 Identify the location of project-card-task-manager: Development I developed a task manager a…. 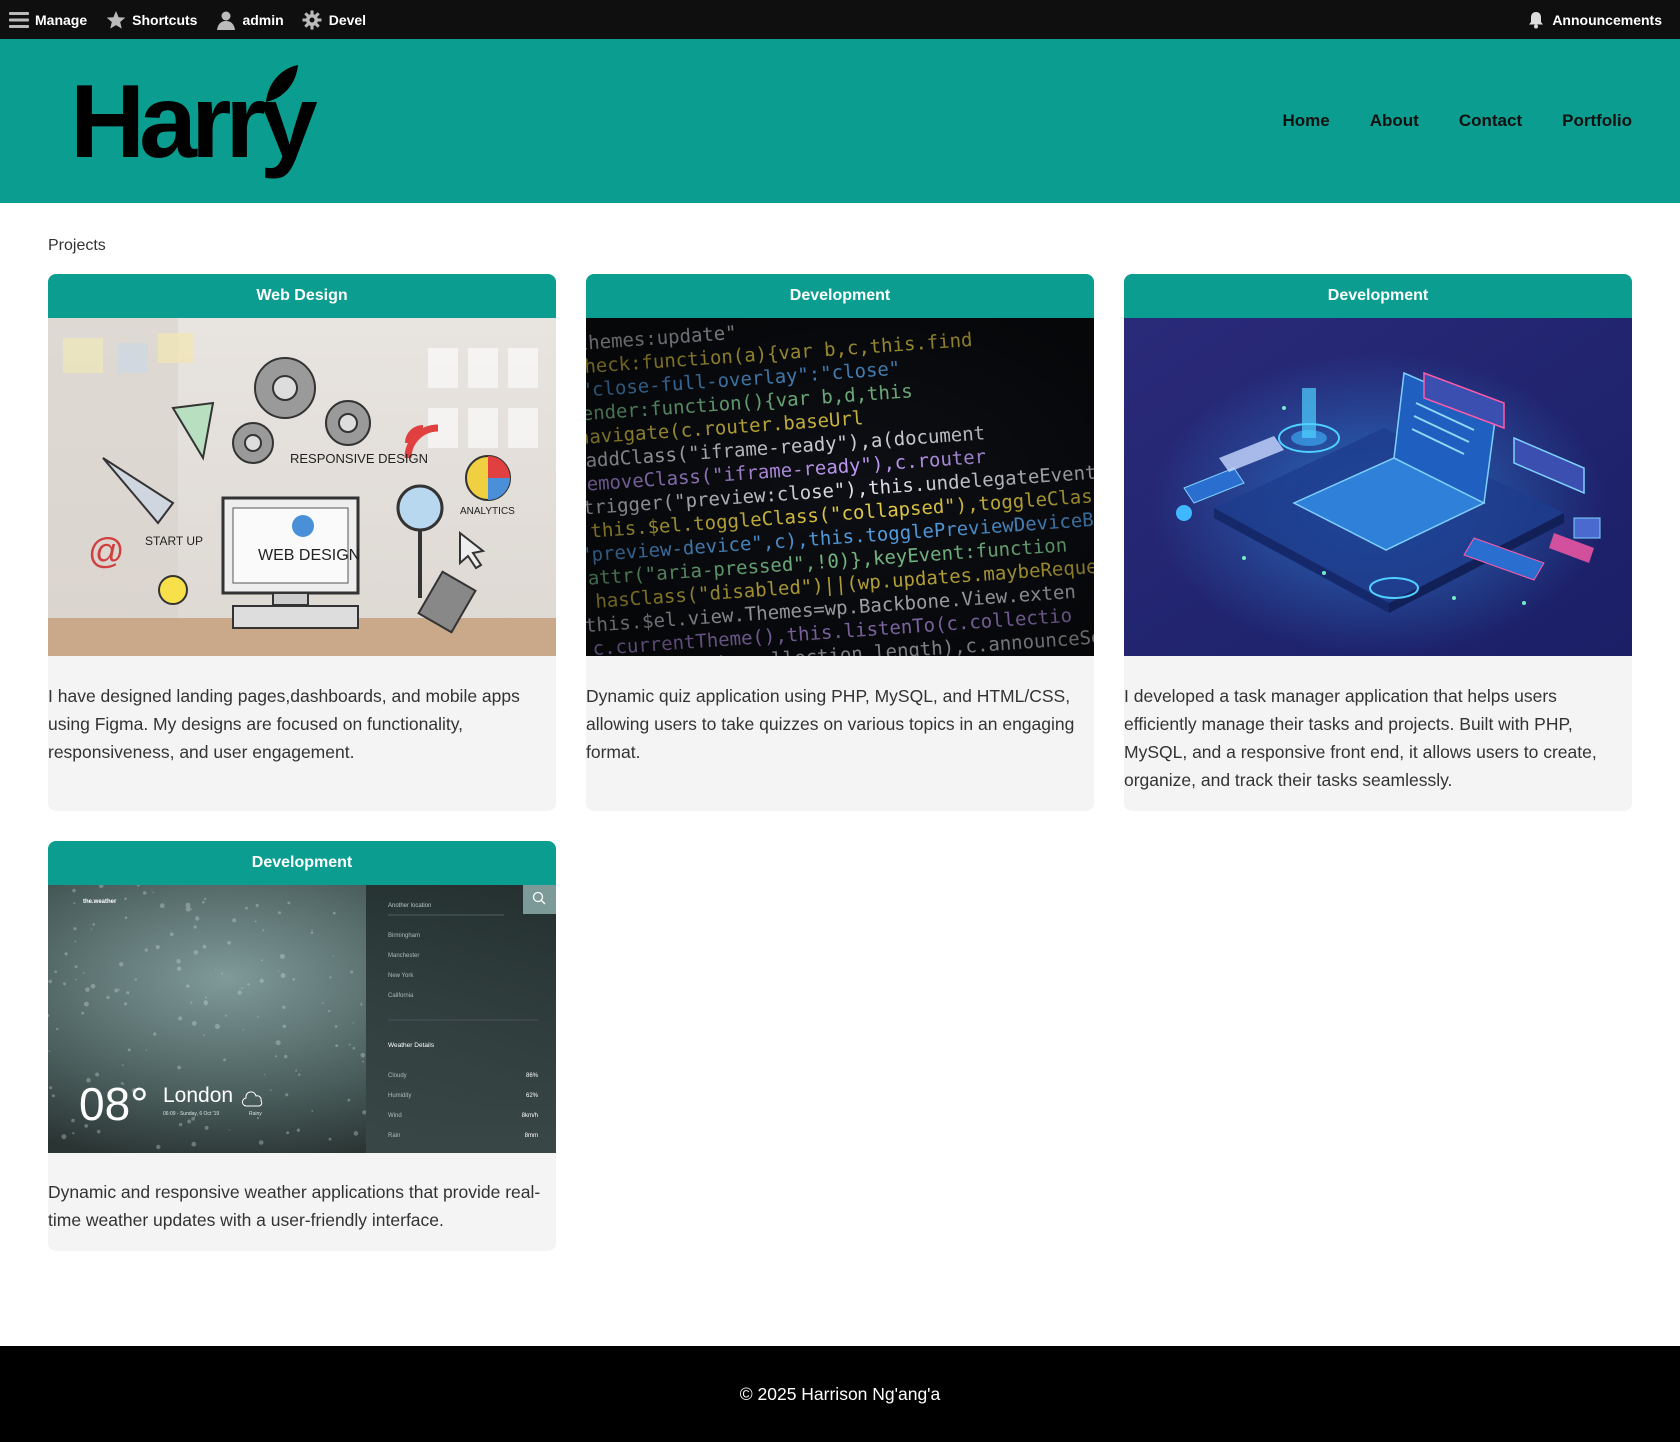
(1378, 542).